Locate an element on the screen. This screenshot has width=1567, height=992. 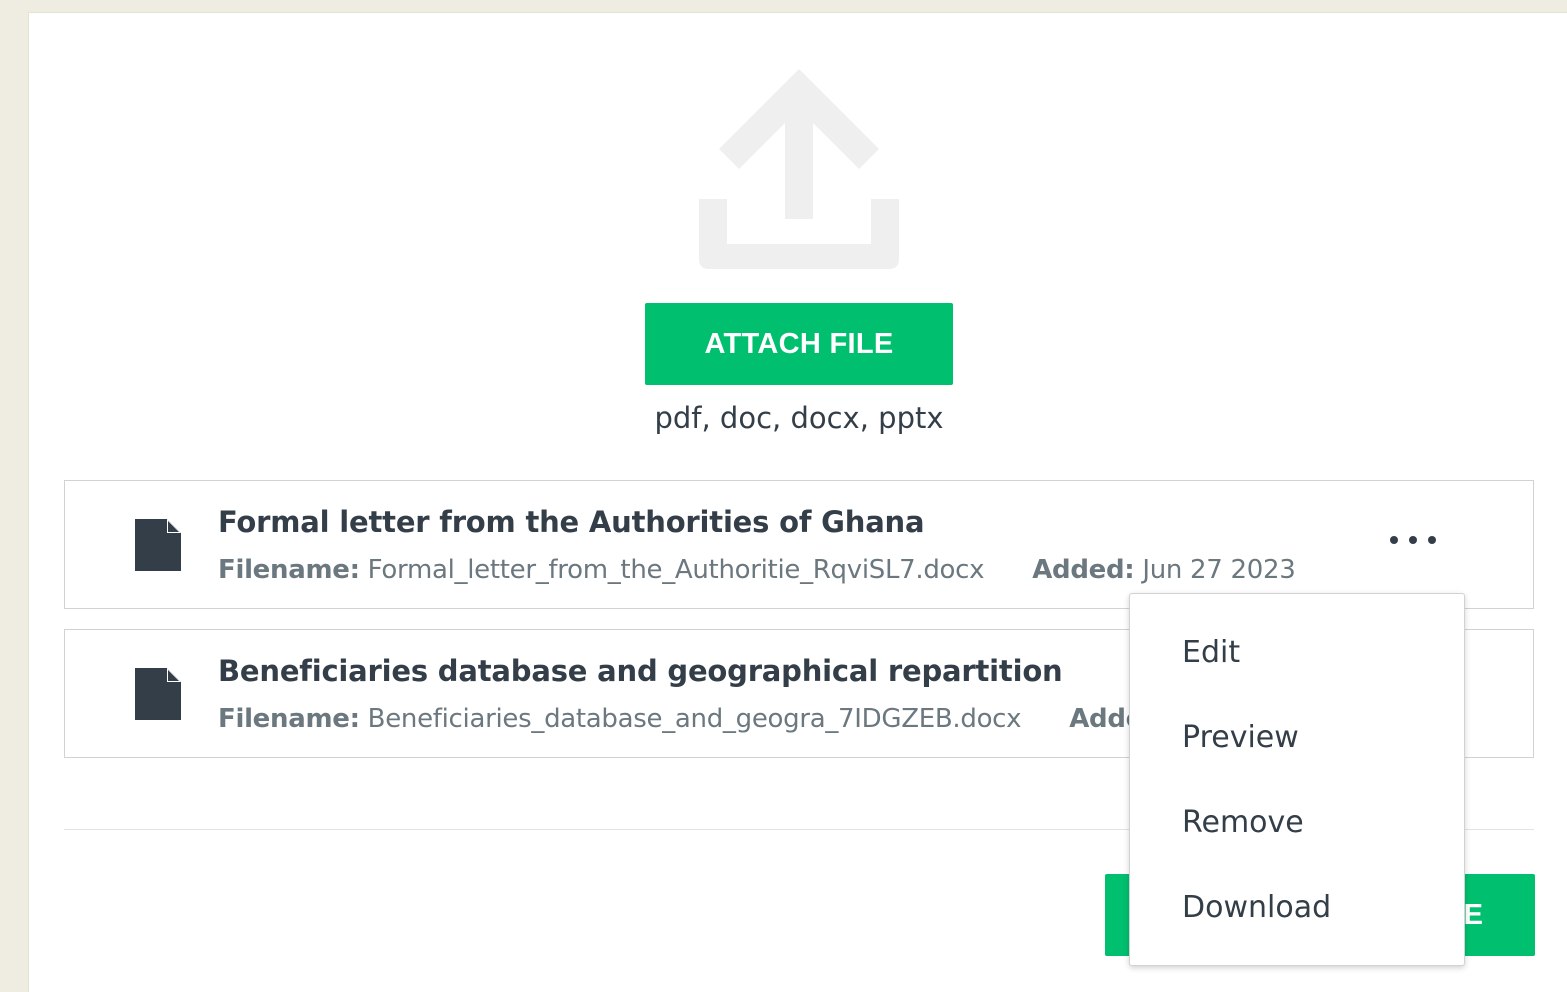
allowed-formats: pdf, doc, docx, pptx is located at coordinates (799, 418).